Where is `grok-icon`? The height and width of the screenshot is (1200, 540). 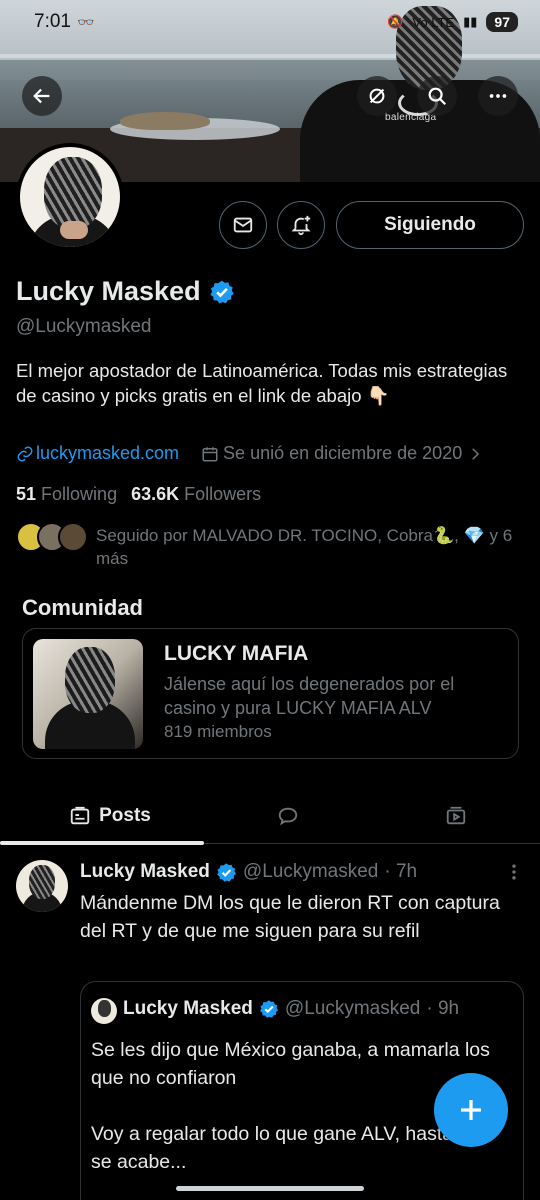 grok-icon is located at coordinates (377, 96).